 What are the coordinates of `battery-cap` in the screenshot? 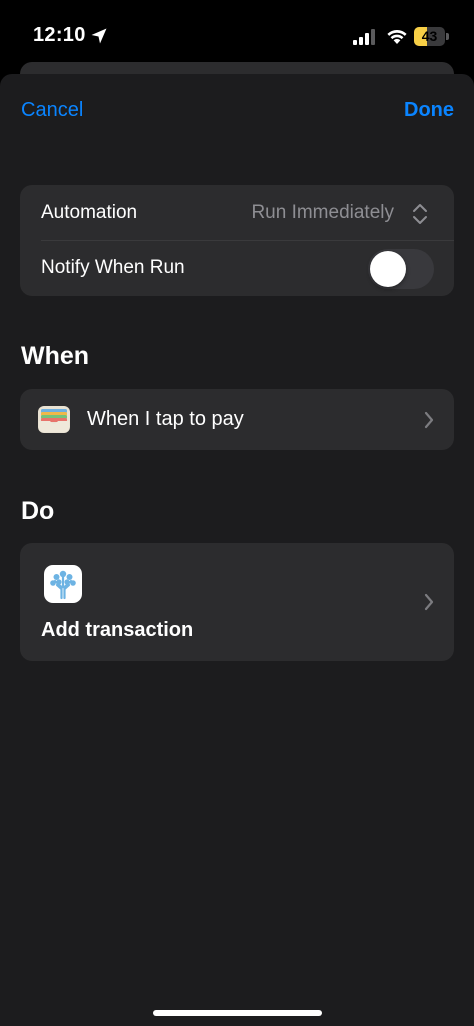 It's located at (447, 36).